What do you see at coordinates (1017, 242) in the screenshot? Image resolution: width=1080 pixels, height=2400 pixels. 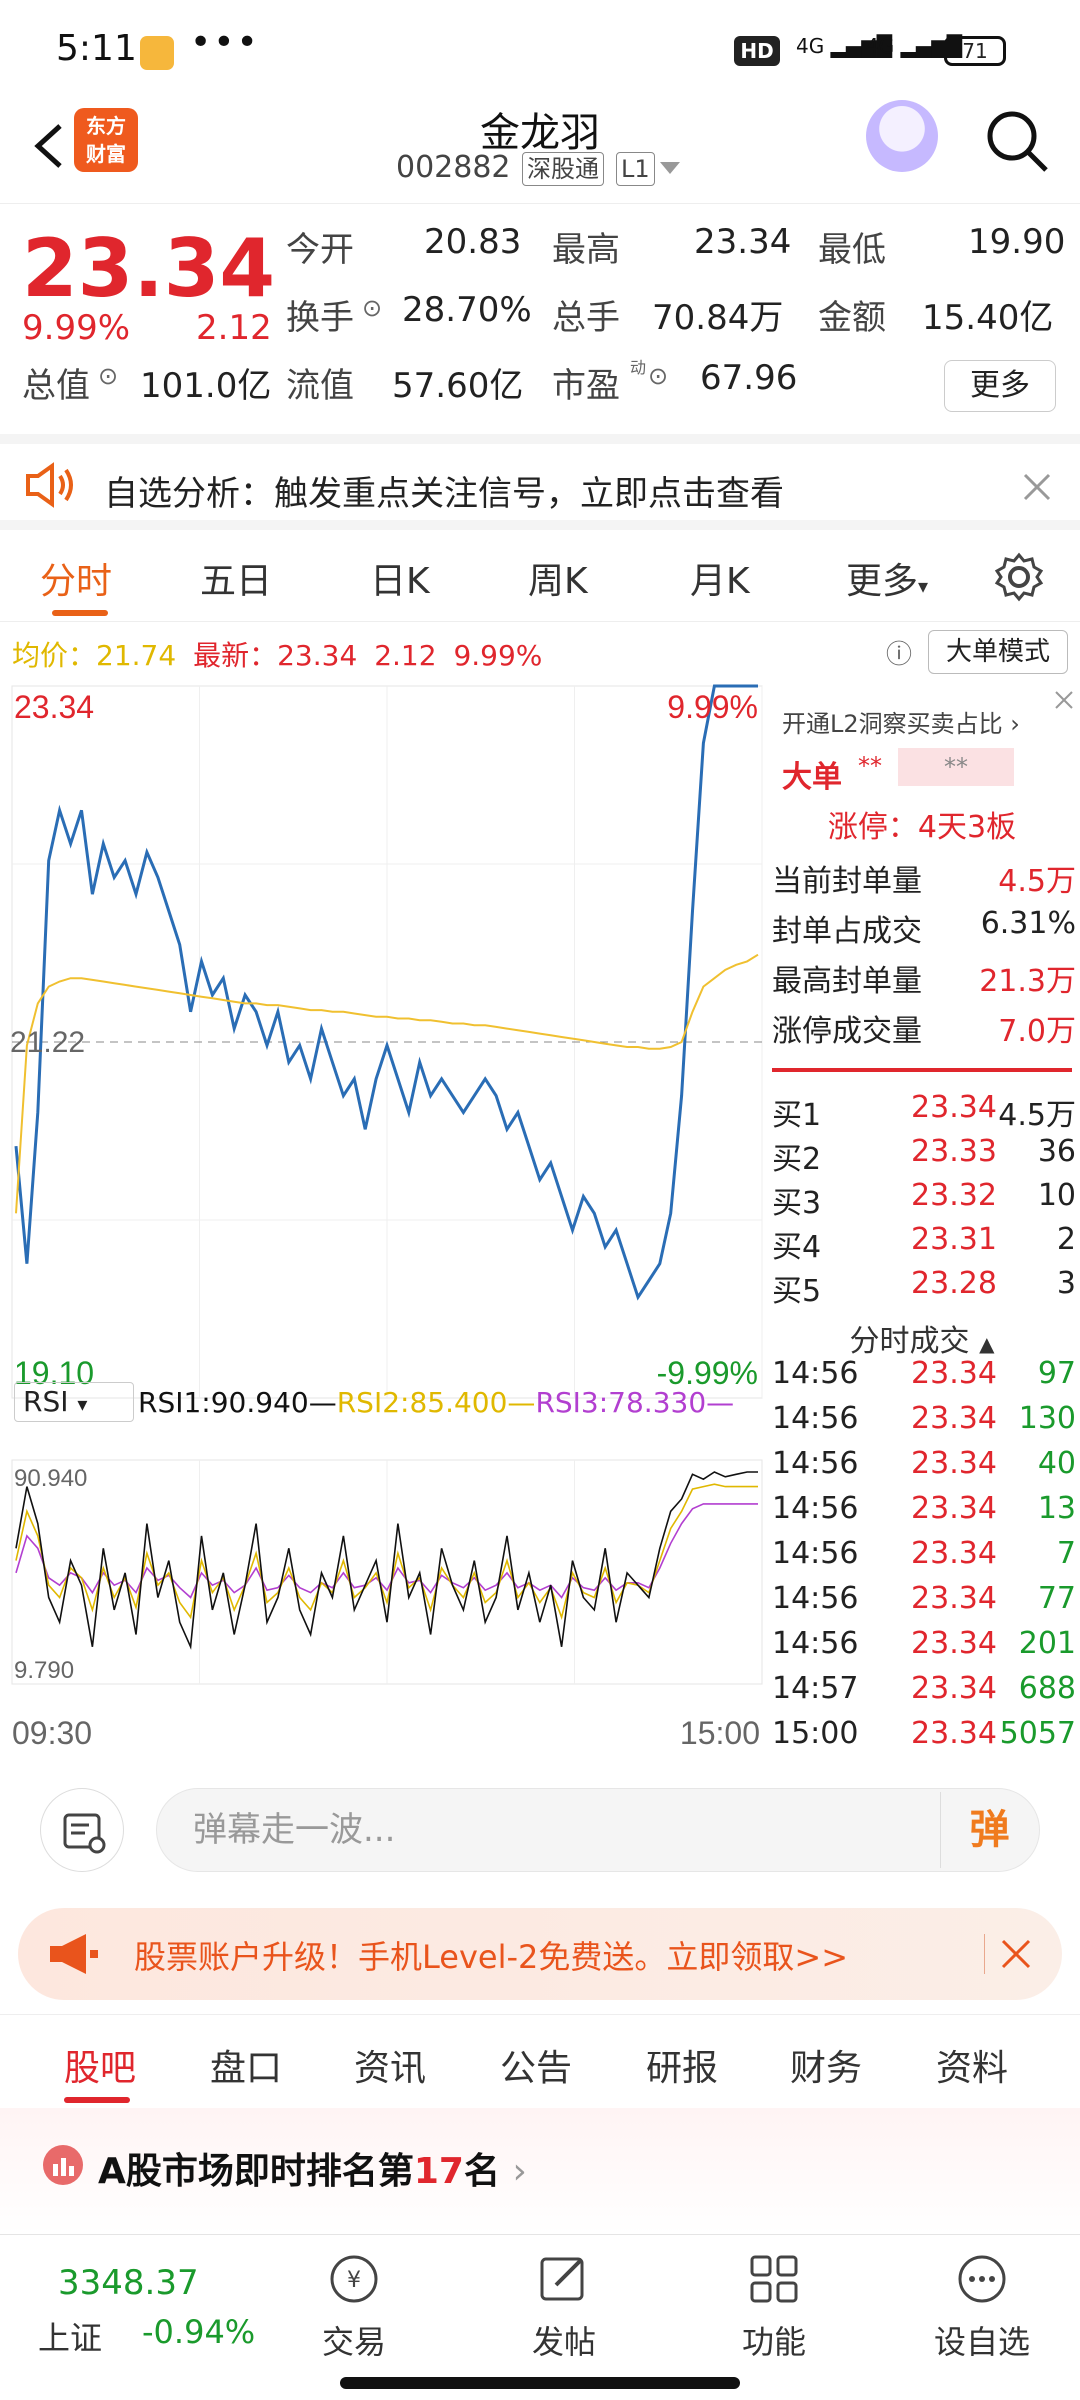 I see `low-value: 19.90` at bounding box center [1017, 242].